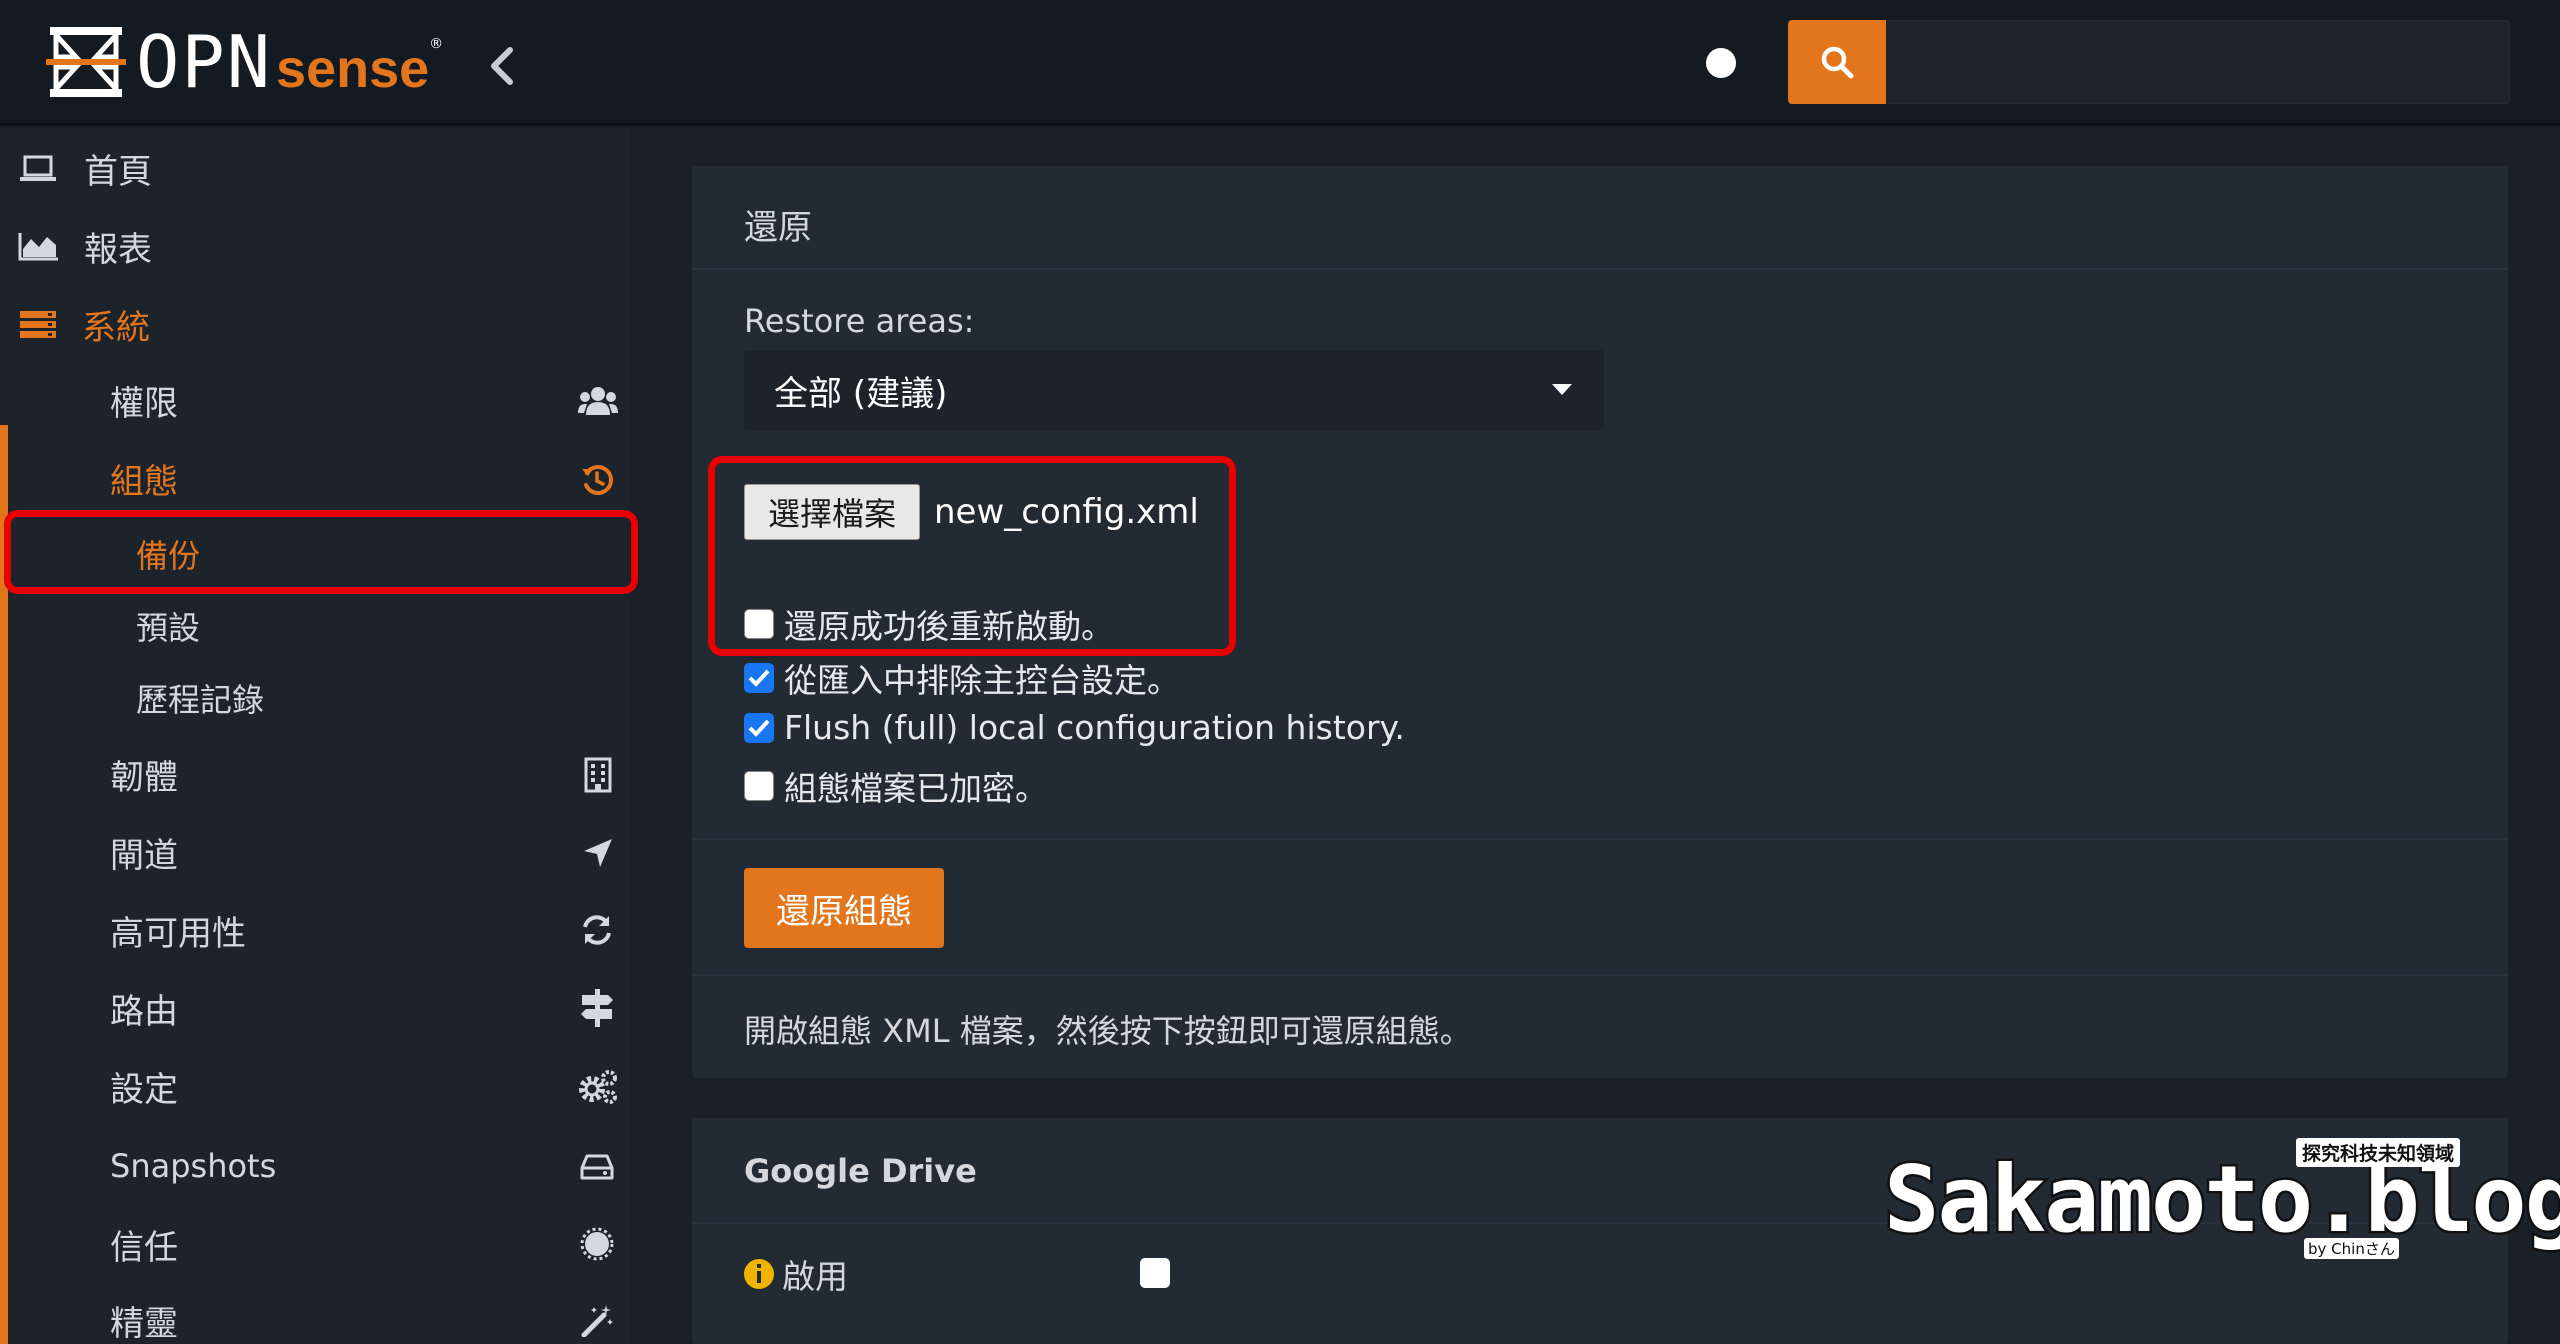  What do you see at coordinates (168, 628) in the screenshot?
I see `sidebar-item-label: 預設` at bounding box center [168, 628].